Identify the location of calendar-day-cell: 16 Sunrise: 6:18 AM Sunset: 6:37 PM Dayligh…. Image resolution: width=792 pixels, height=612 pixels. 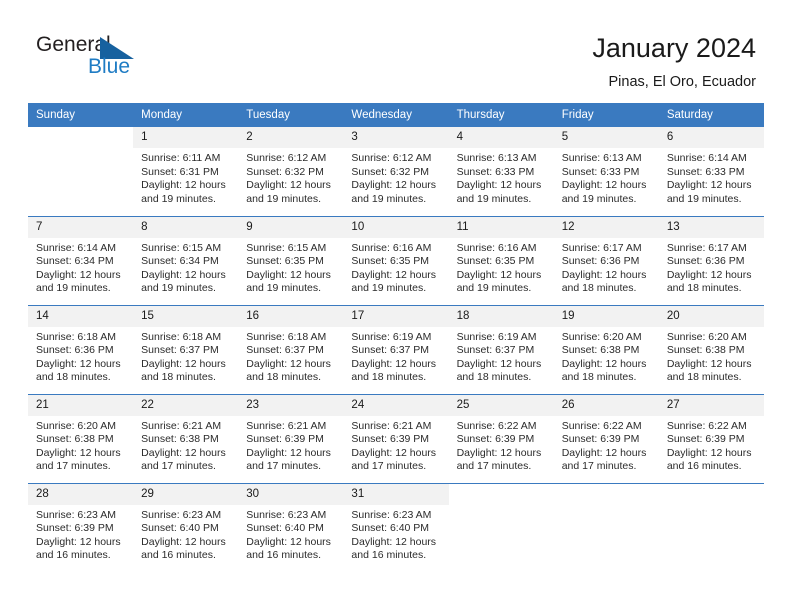
(291, 349).